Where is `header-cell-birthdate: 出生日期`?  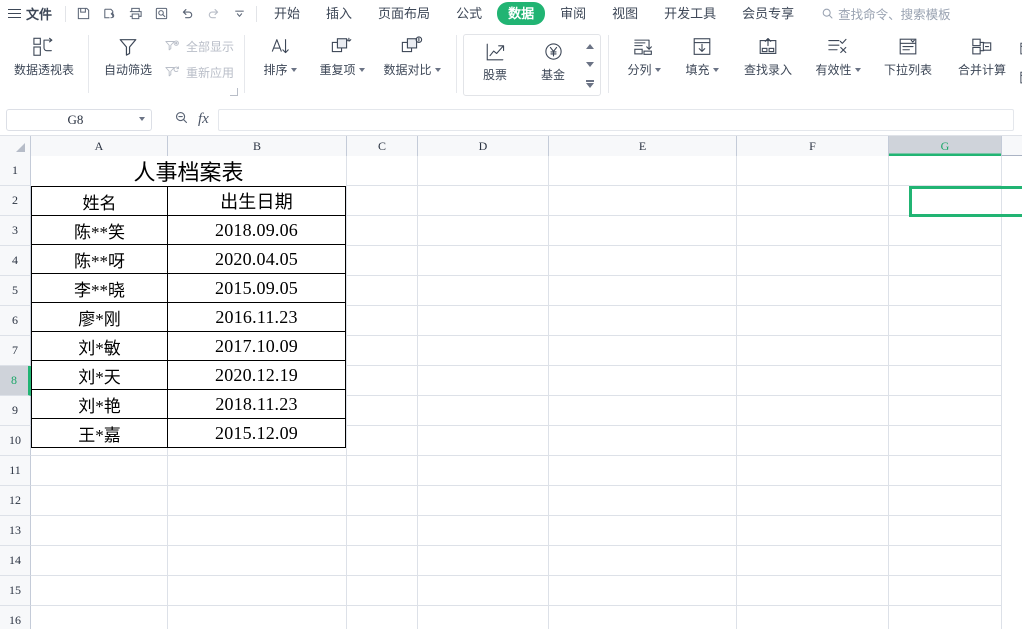 header-cell-birthdate: 出生日期 is located at coordinates (256, 201).